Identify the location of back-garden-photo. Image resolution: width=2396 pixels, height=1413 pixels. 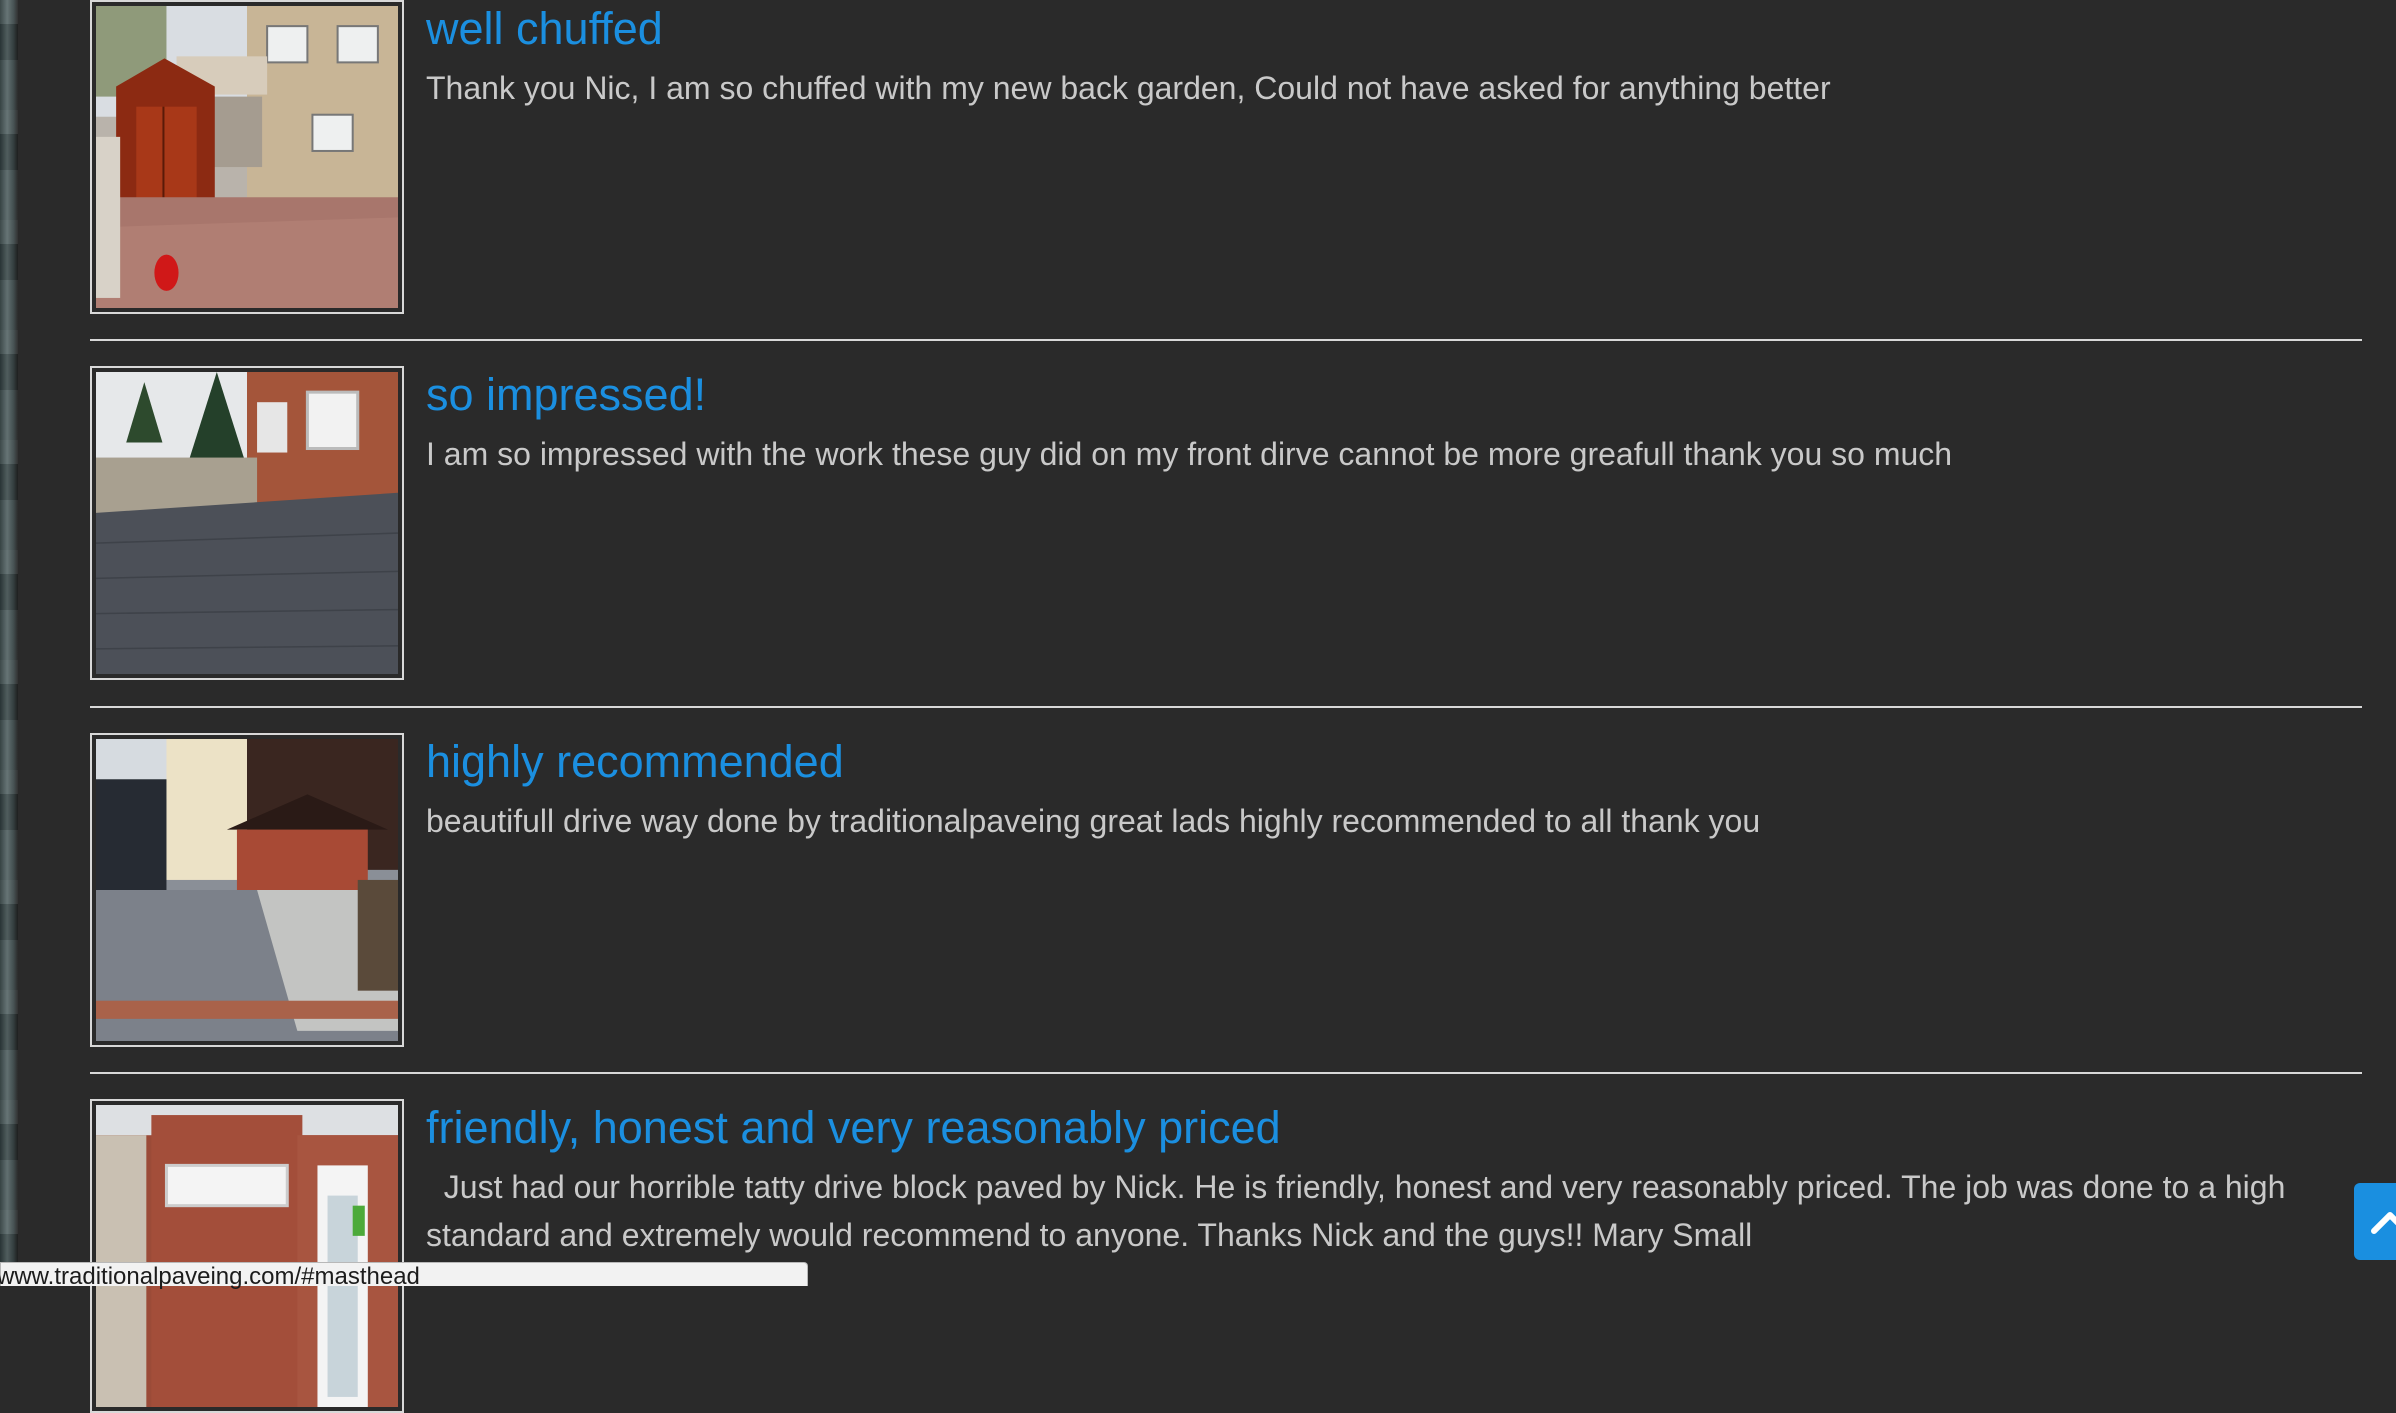
(247, 157).